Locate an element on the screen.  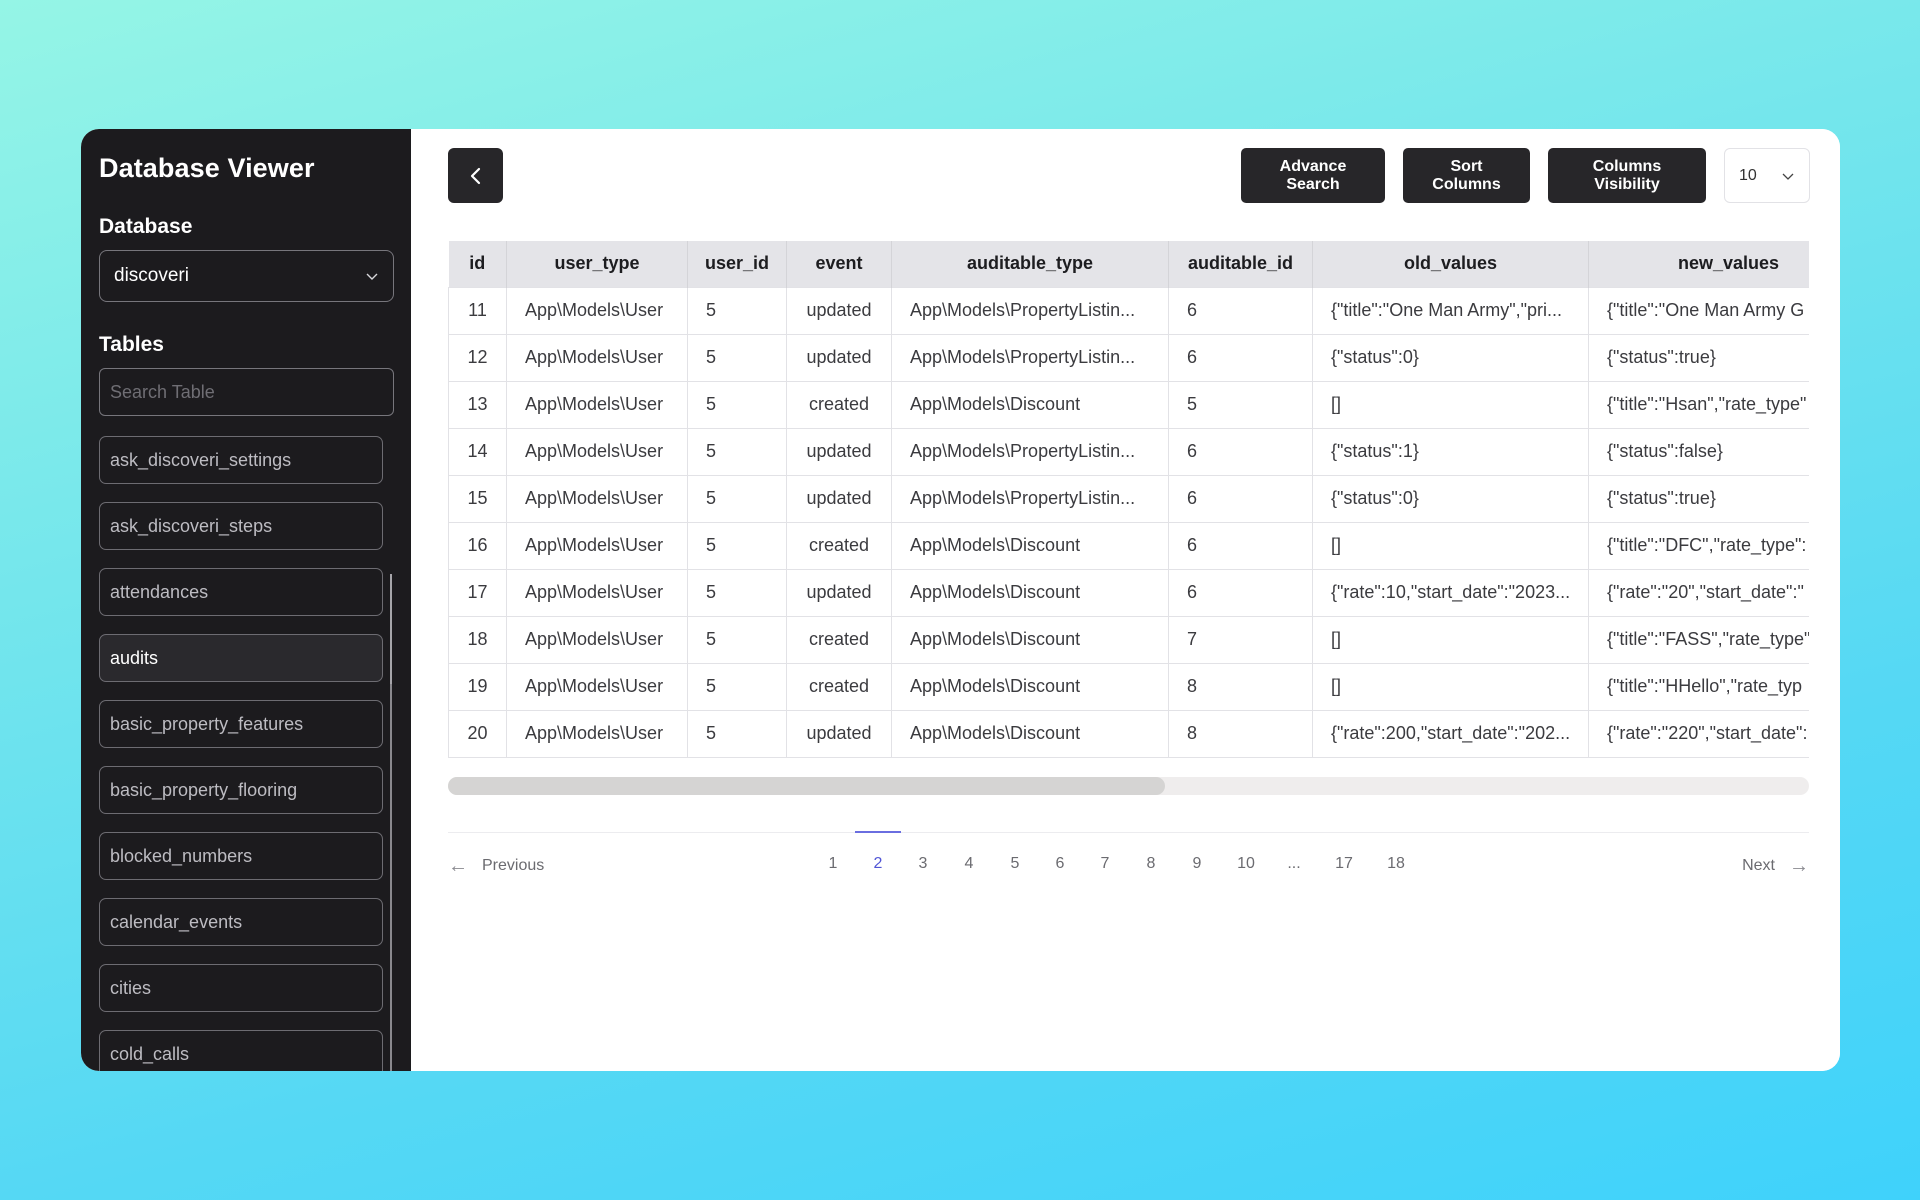
table-list-item: calendar_events is located at coordinates (241, 922).